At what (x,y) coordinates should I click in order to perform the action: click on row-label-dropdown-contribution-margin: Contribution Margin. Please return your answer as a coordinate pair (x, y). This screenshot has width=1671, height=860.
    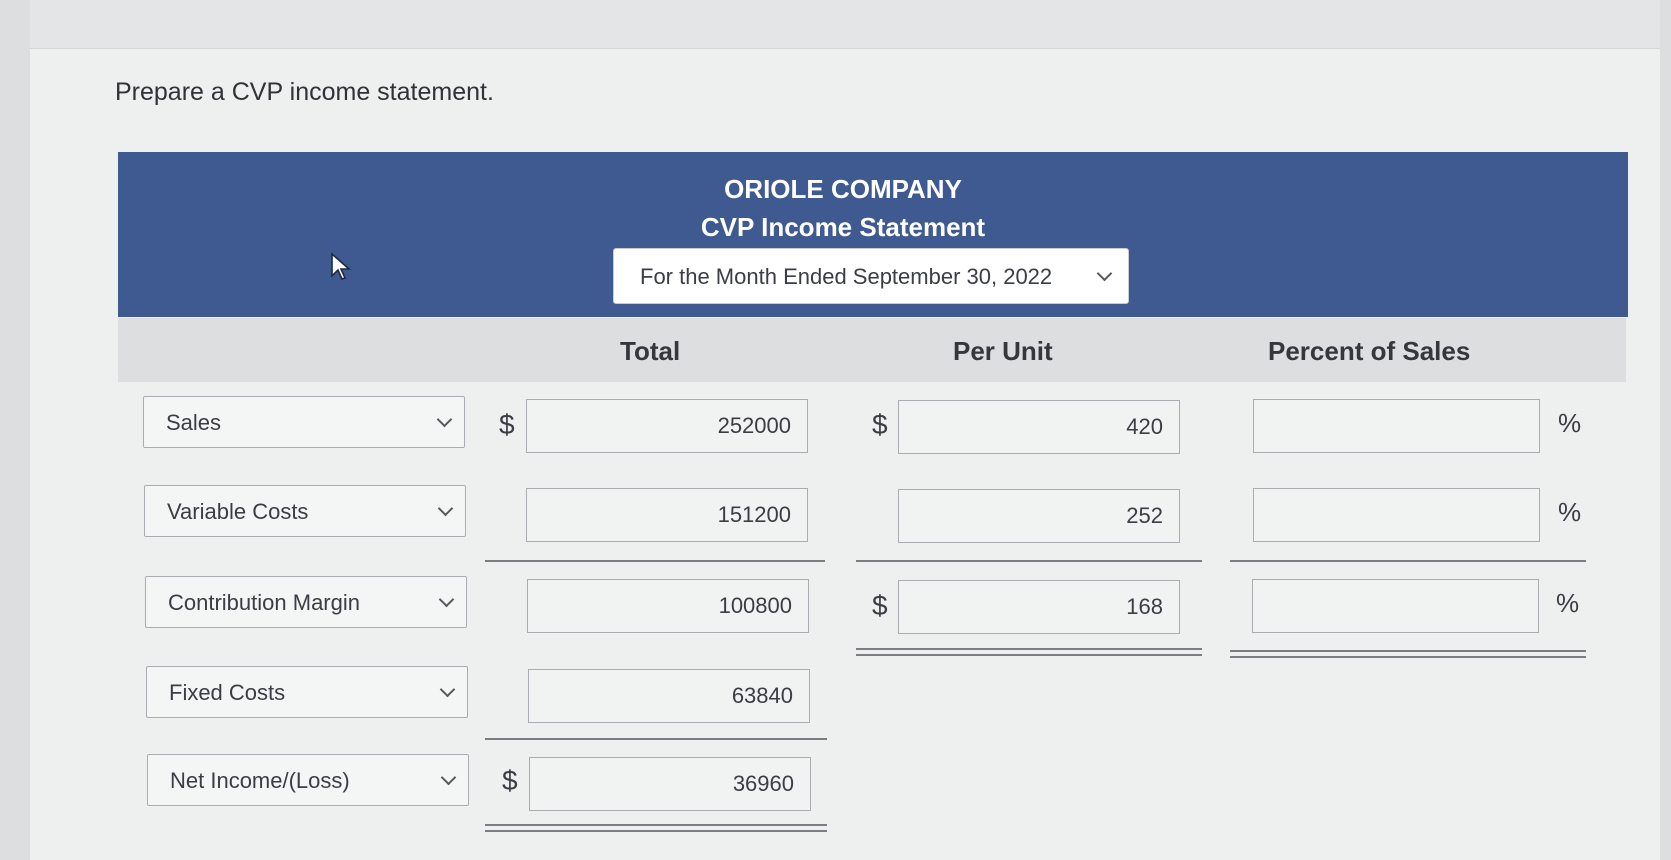
    Looking at the image, I should click on (306, 602).